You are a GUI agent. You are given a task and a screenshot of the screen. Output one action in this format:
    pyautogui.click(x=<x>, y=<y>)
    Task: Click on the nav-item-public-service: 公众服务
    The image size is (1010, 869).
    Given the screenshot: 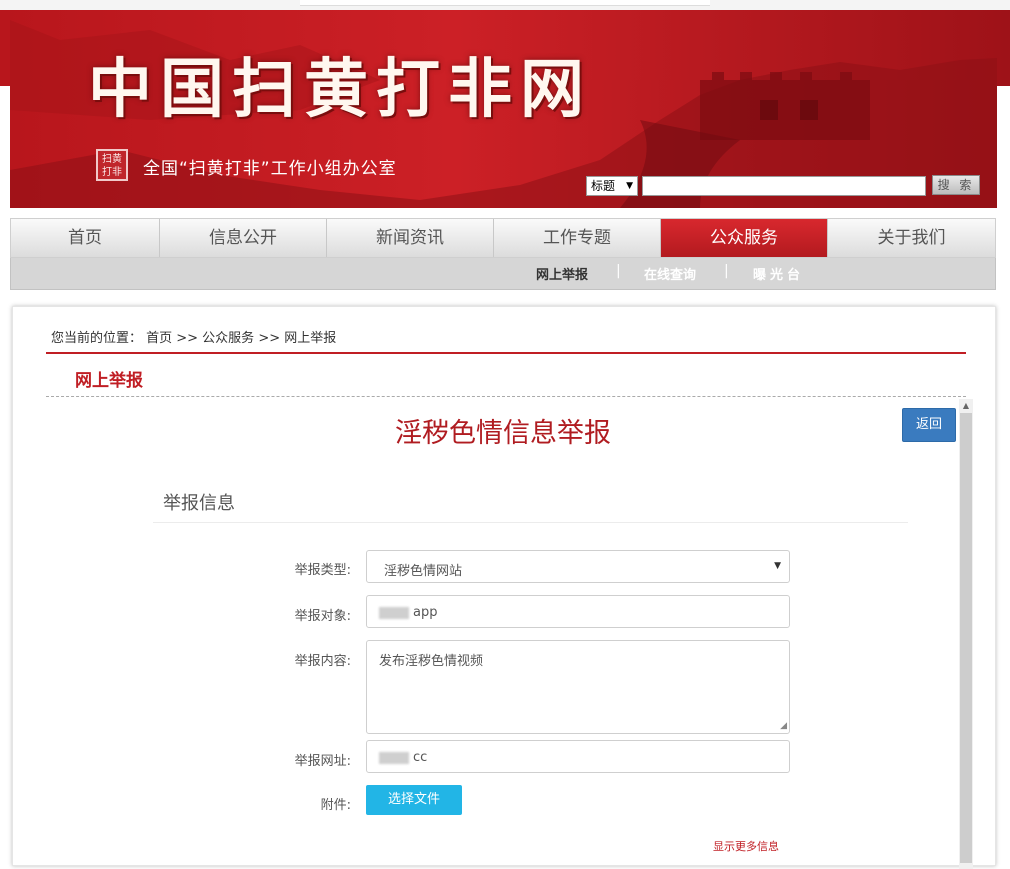 What is the action you would take?
    pyautogui.click(x=744, y=238)
    